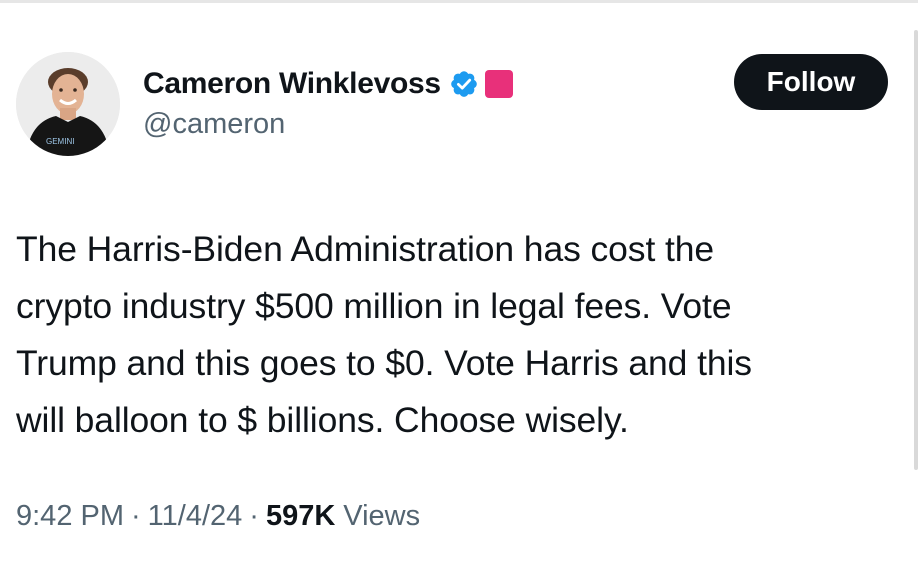  Describe the element at coordinates (60, 141) in the screenshot. I see `shirt-logo-text: GEMINI` at that location.